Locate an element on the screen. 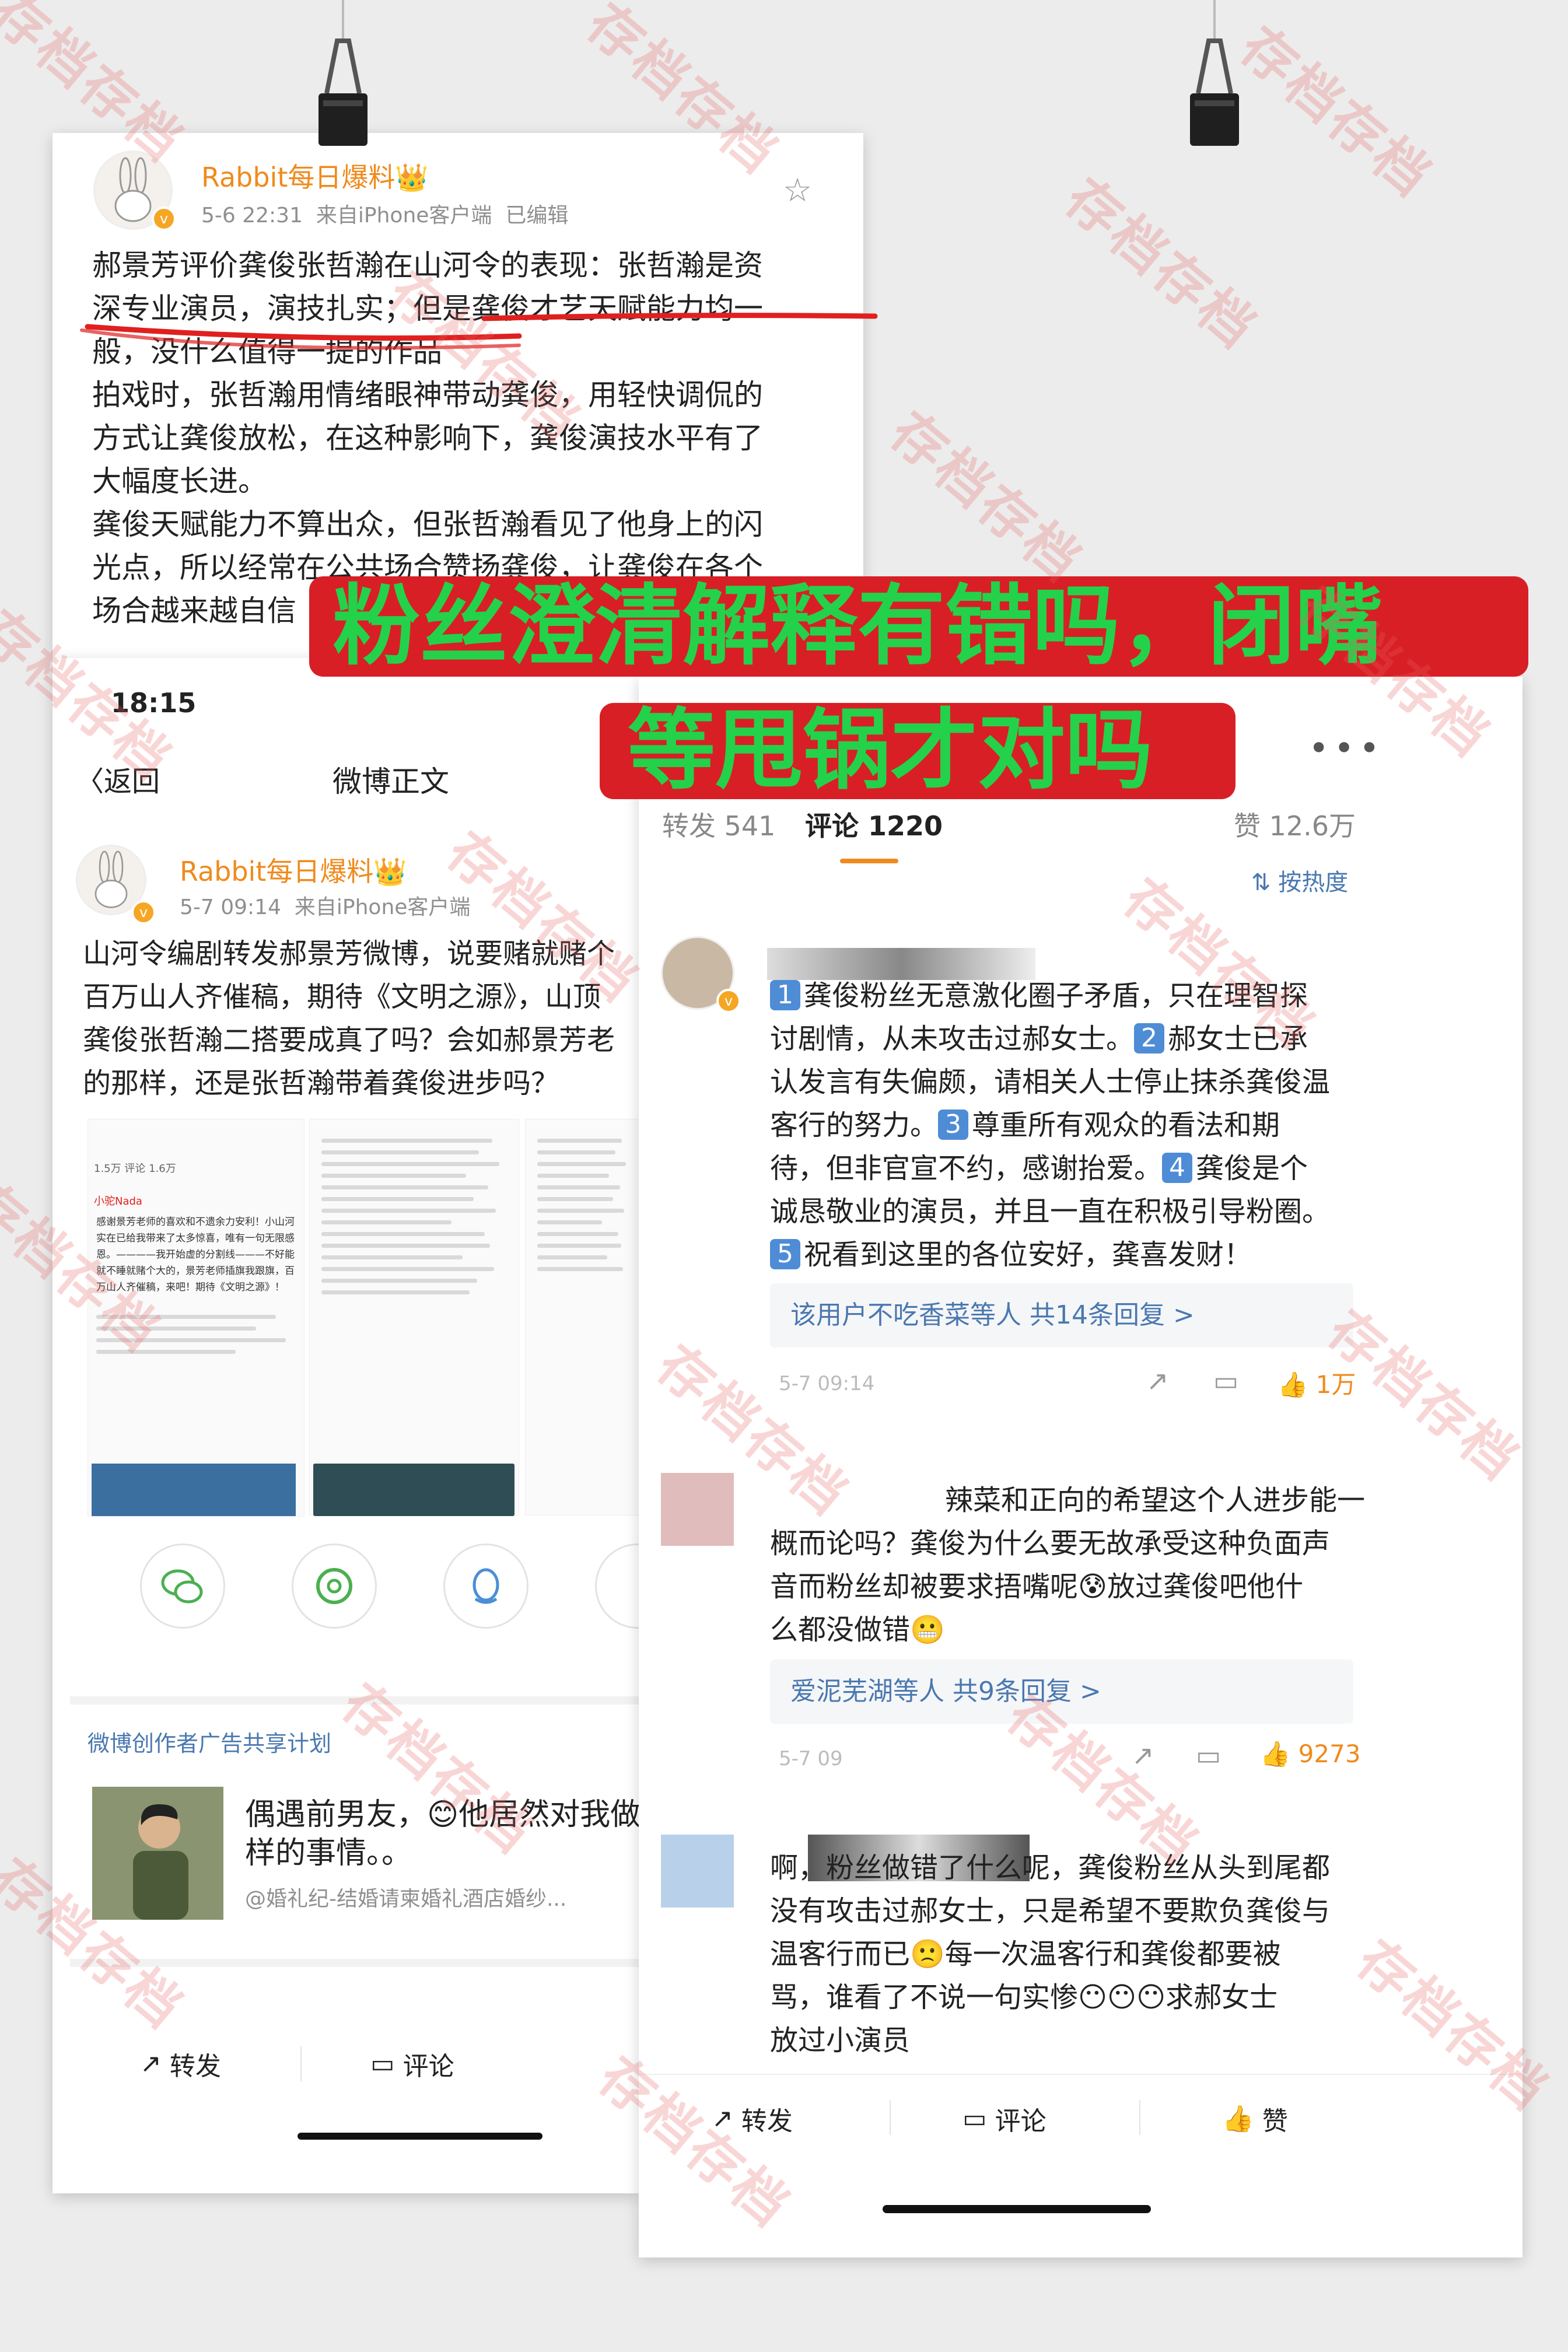 The height and width of the screenshot is (2352, 1568). sort-button: ⇅ 按热度 is located at coordinates (1300, 880).